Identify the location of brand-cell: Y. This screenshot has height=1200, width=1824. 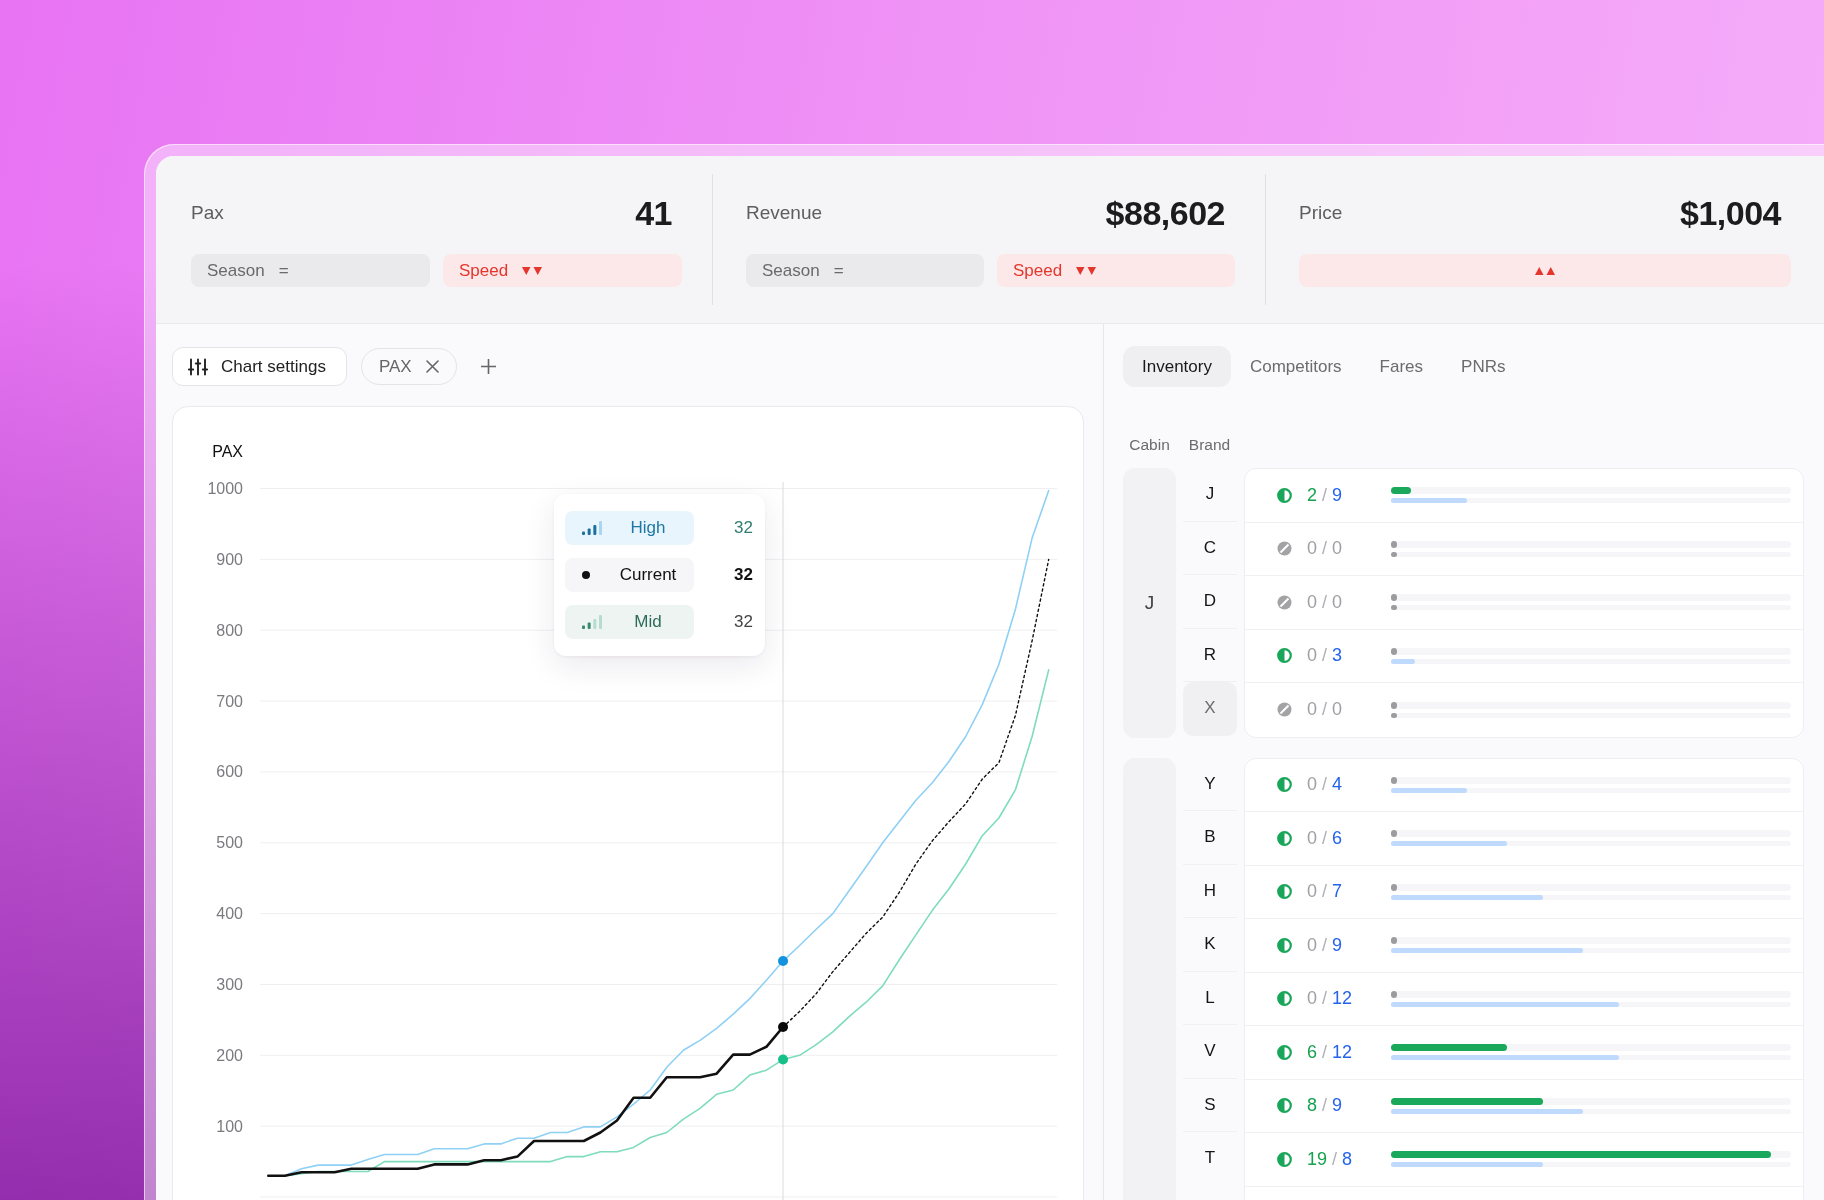
(1210, 784).